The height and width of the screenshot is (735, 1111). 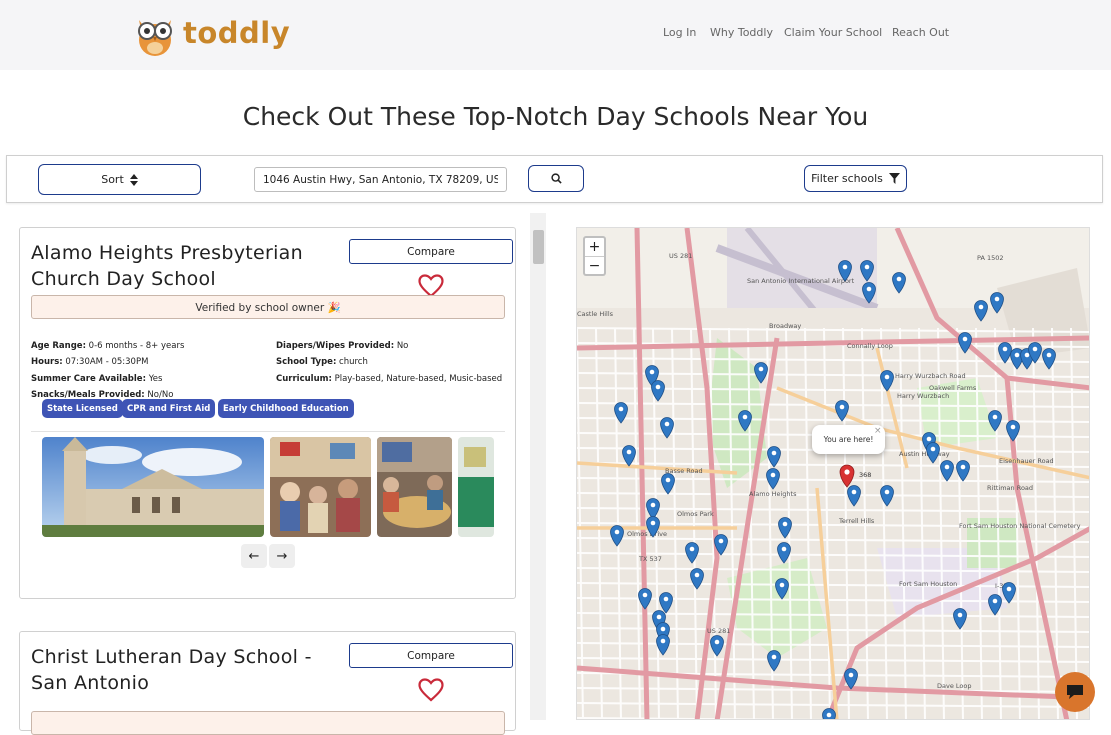 What do you see at coordinates (538, 466) in the screenshot?
I see `list-scrollbar` at bounding box center [538, 466].